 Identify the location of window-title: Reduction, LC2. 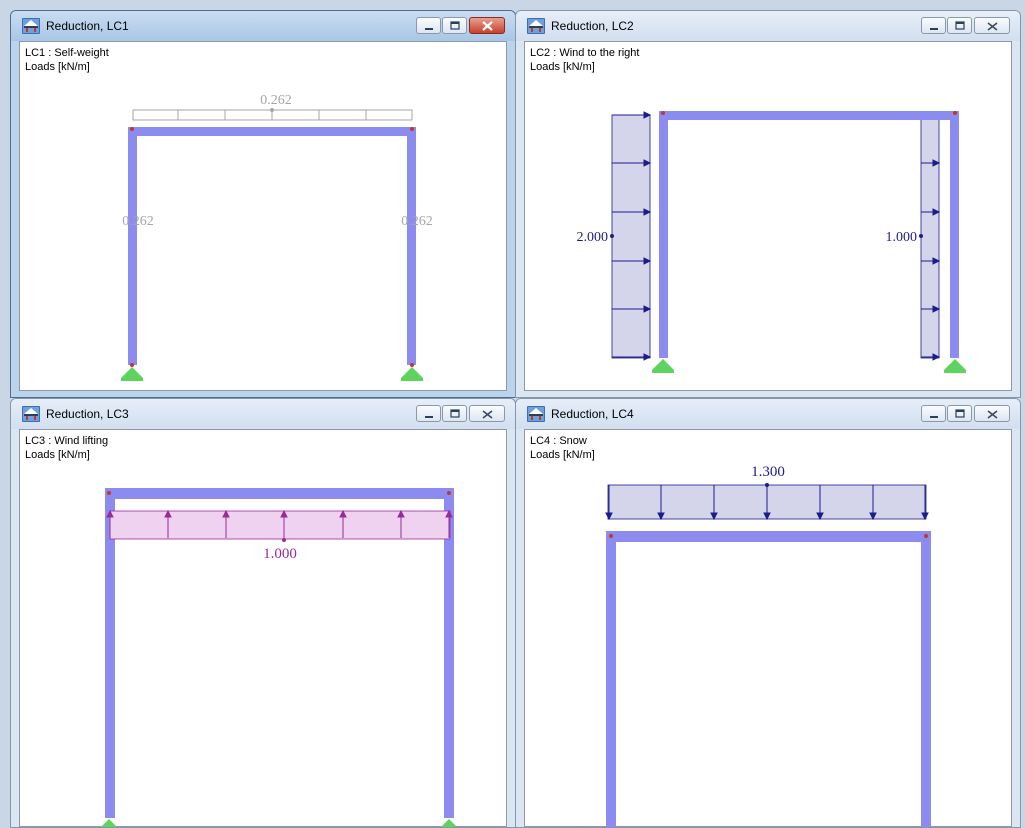
(592, 26).